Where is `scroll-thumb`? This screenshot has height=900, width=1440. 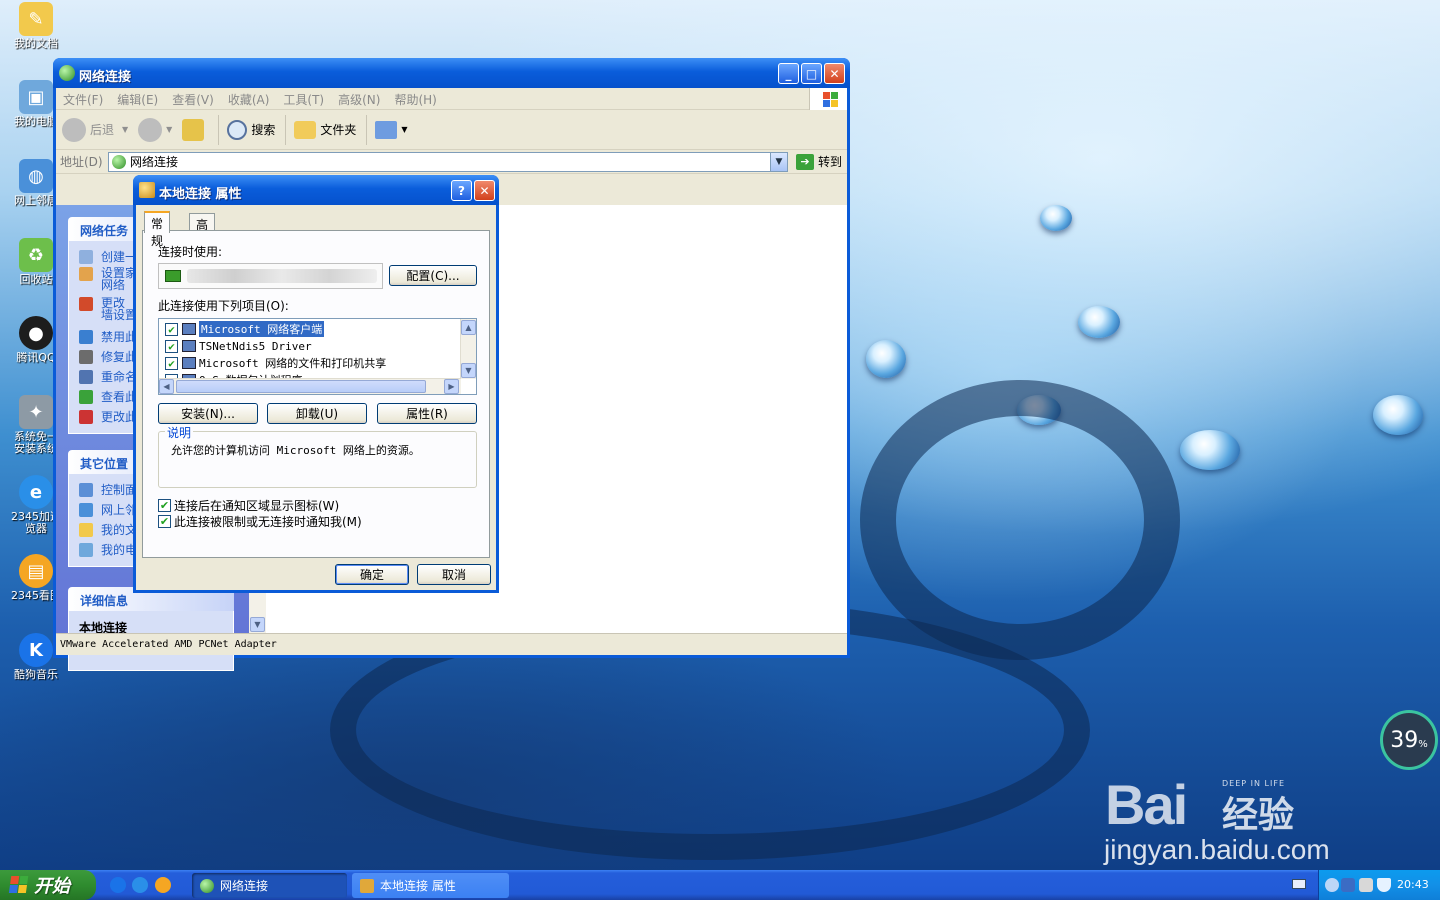
scroll-thumb is located at coordinates (301, 386).